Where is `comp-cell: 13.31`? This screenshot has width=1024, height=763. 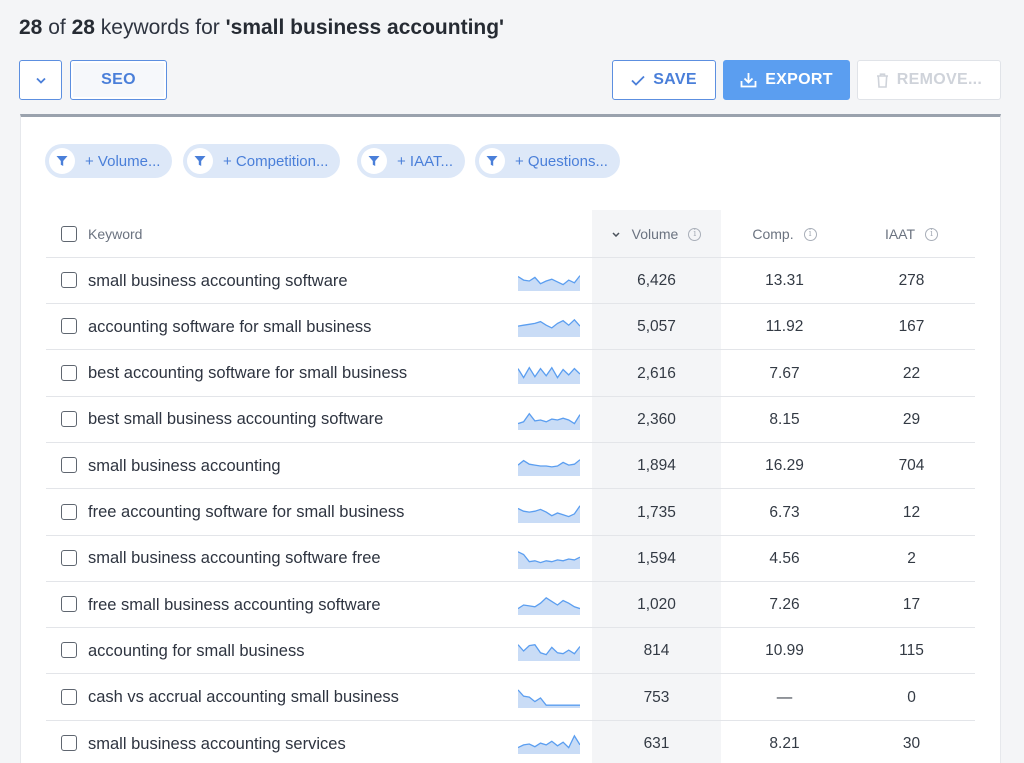 comp-cell: 13.31 is located at coordinates (784, 280).